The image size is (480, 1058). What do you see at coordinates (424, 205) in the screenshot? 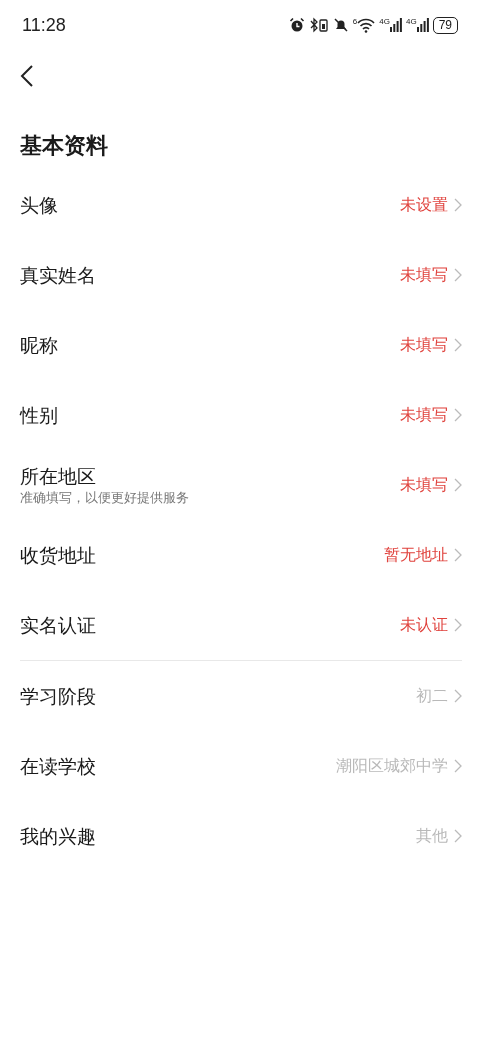
I see `row-value: 未设置` at bounding box center [424, 205].